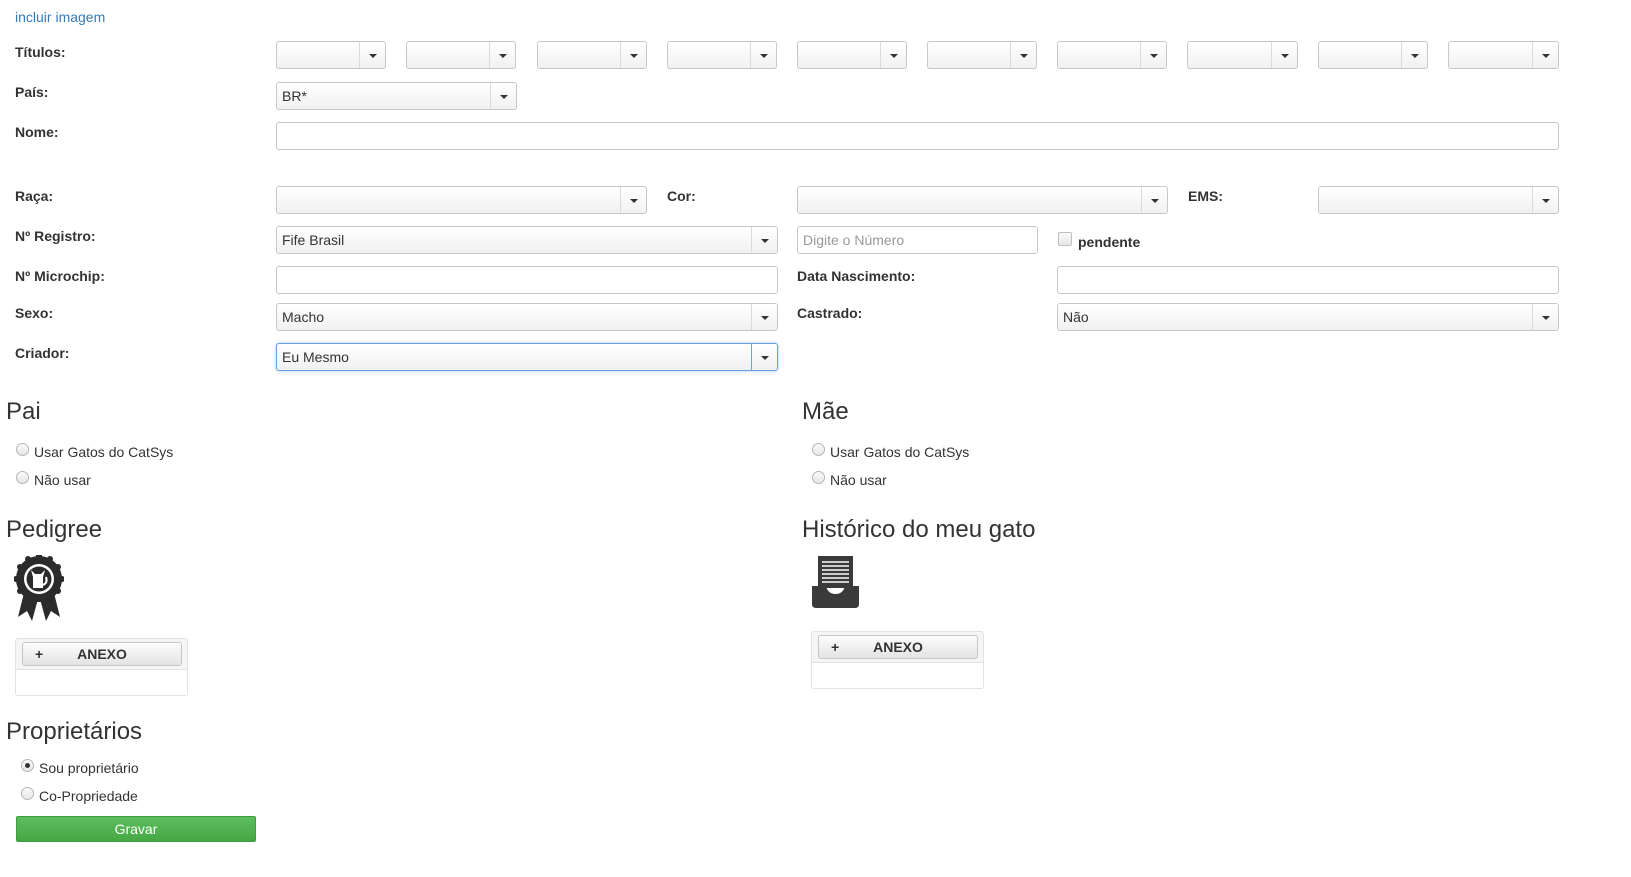  What do you see at coordinates (55, 236) in the screenshot?
I see `registro-label: Nº Registro:` at bounding box center [55, 236].